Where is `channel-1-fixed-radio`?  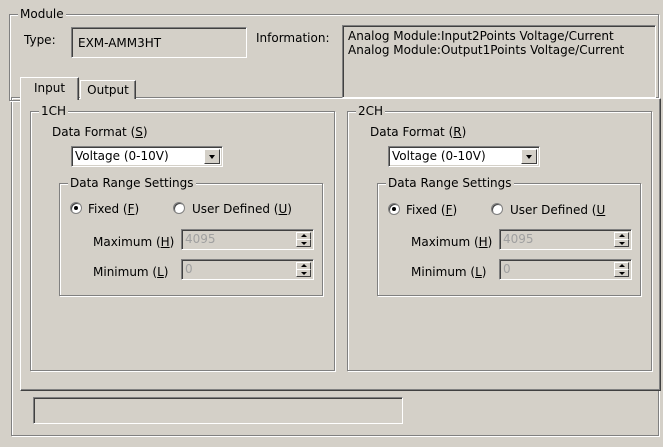
channel-1-fixed-radio is located at coordinates (76, 208).